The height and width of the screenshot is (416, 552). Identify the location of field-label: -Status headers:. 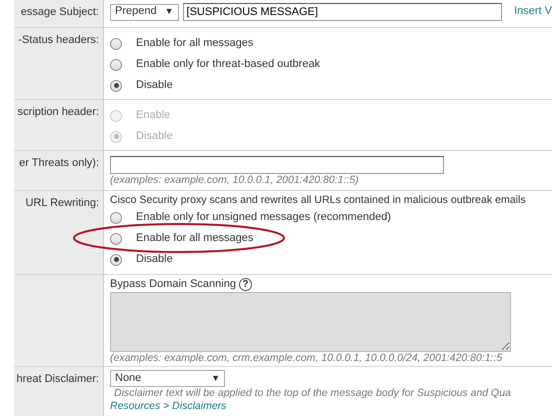
(59, 63).